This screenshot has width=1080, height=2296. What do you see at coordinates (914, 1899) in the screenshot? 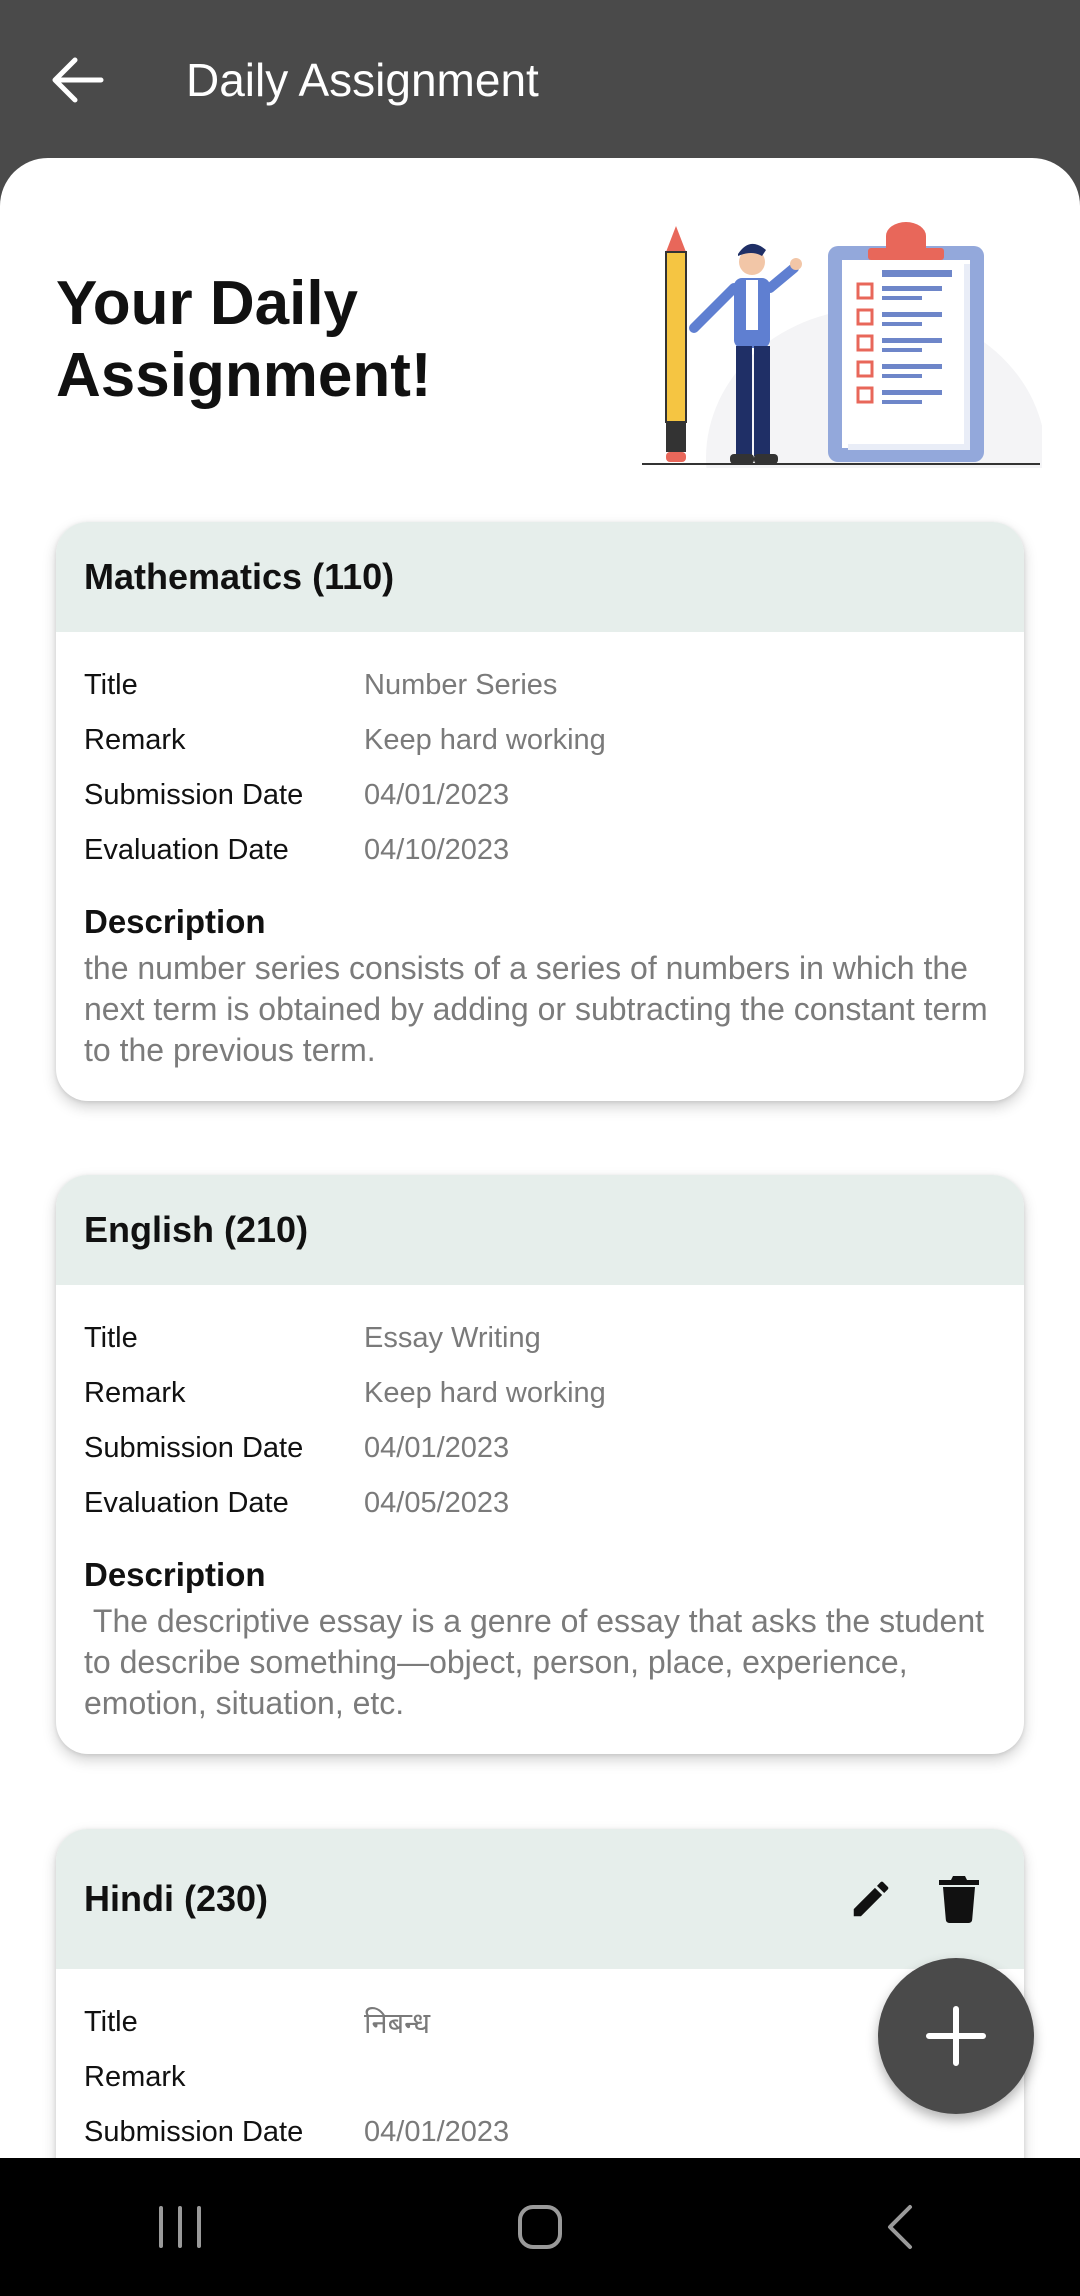
I see `card-actions` at bounding box center [914, 1899].